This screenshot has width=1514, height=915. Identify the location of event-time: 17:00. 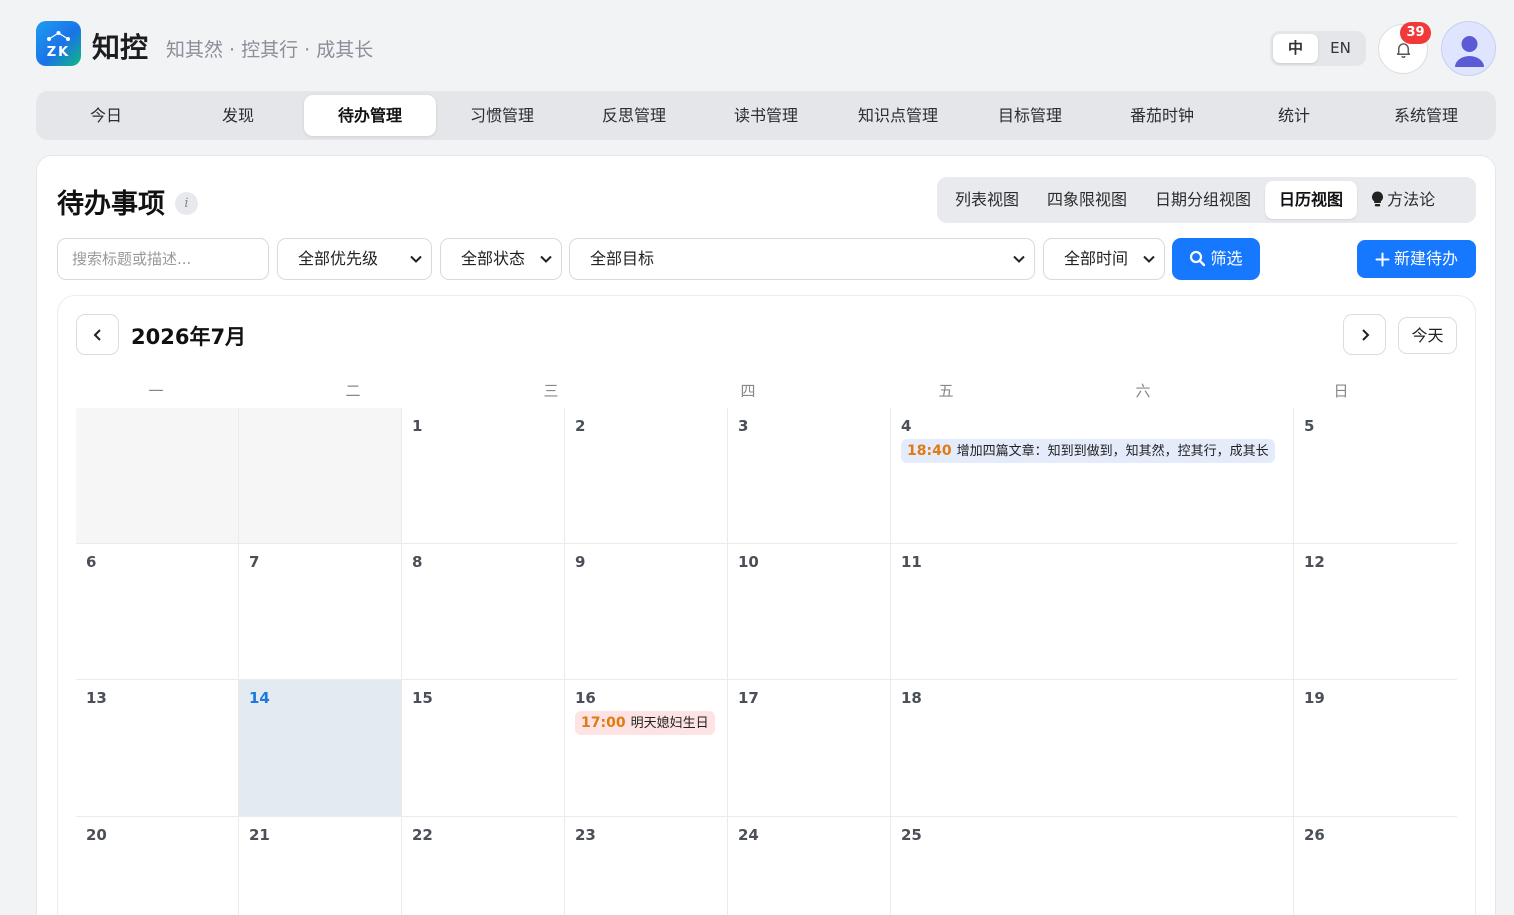
(603, 723).